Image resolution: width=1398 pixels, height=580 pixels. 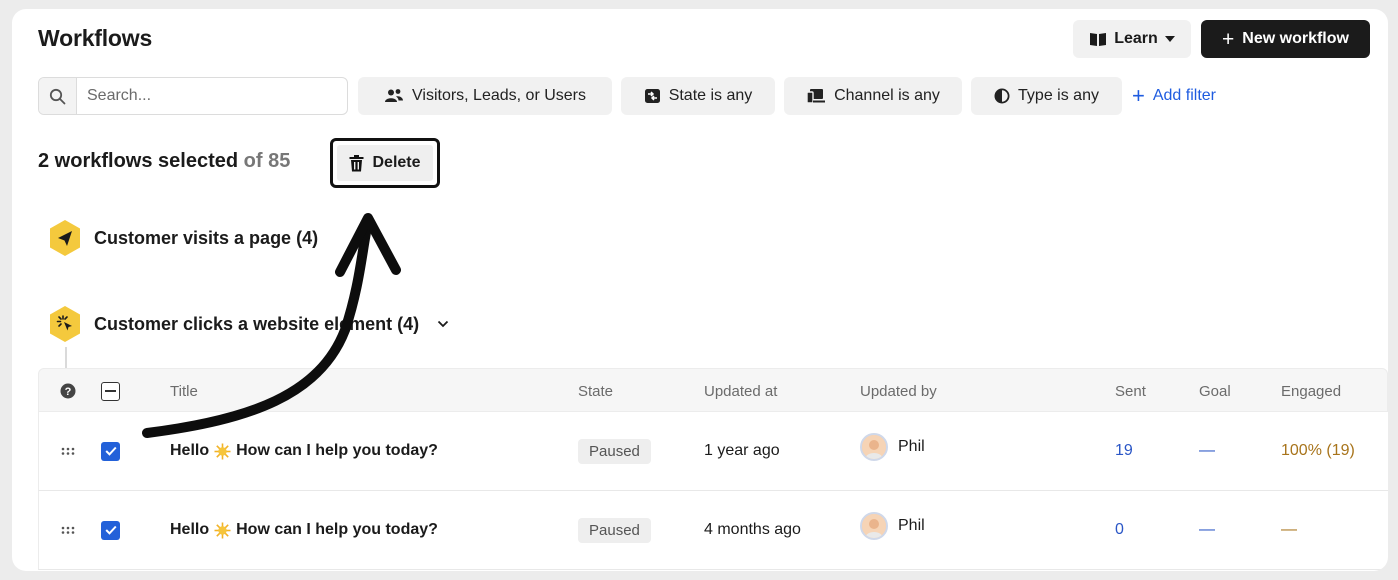 I want to click on people-icon, so click(x=394, y=95).